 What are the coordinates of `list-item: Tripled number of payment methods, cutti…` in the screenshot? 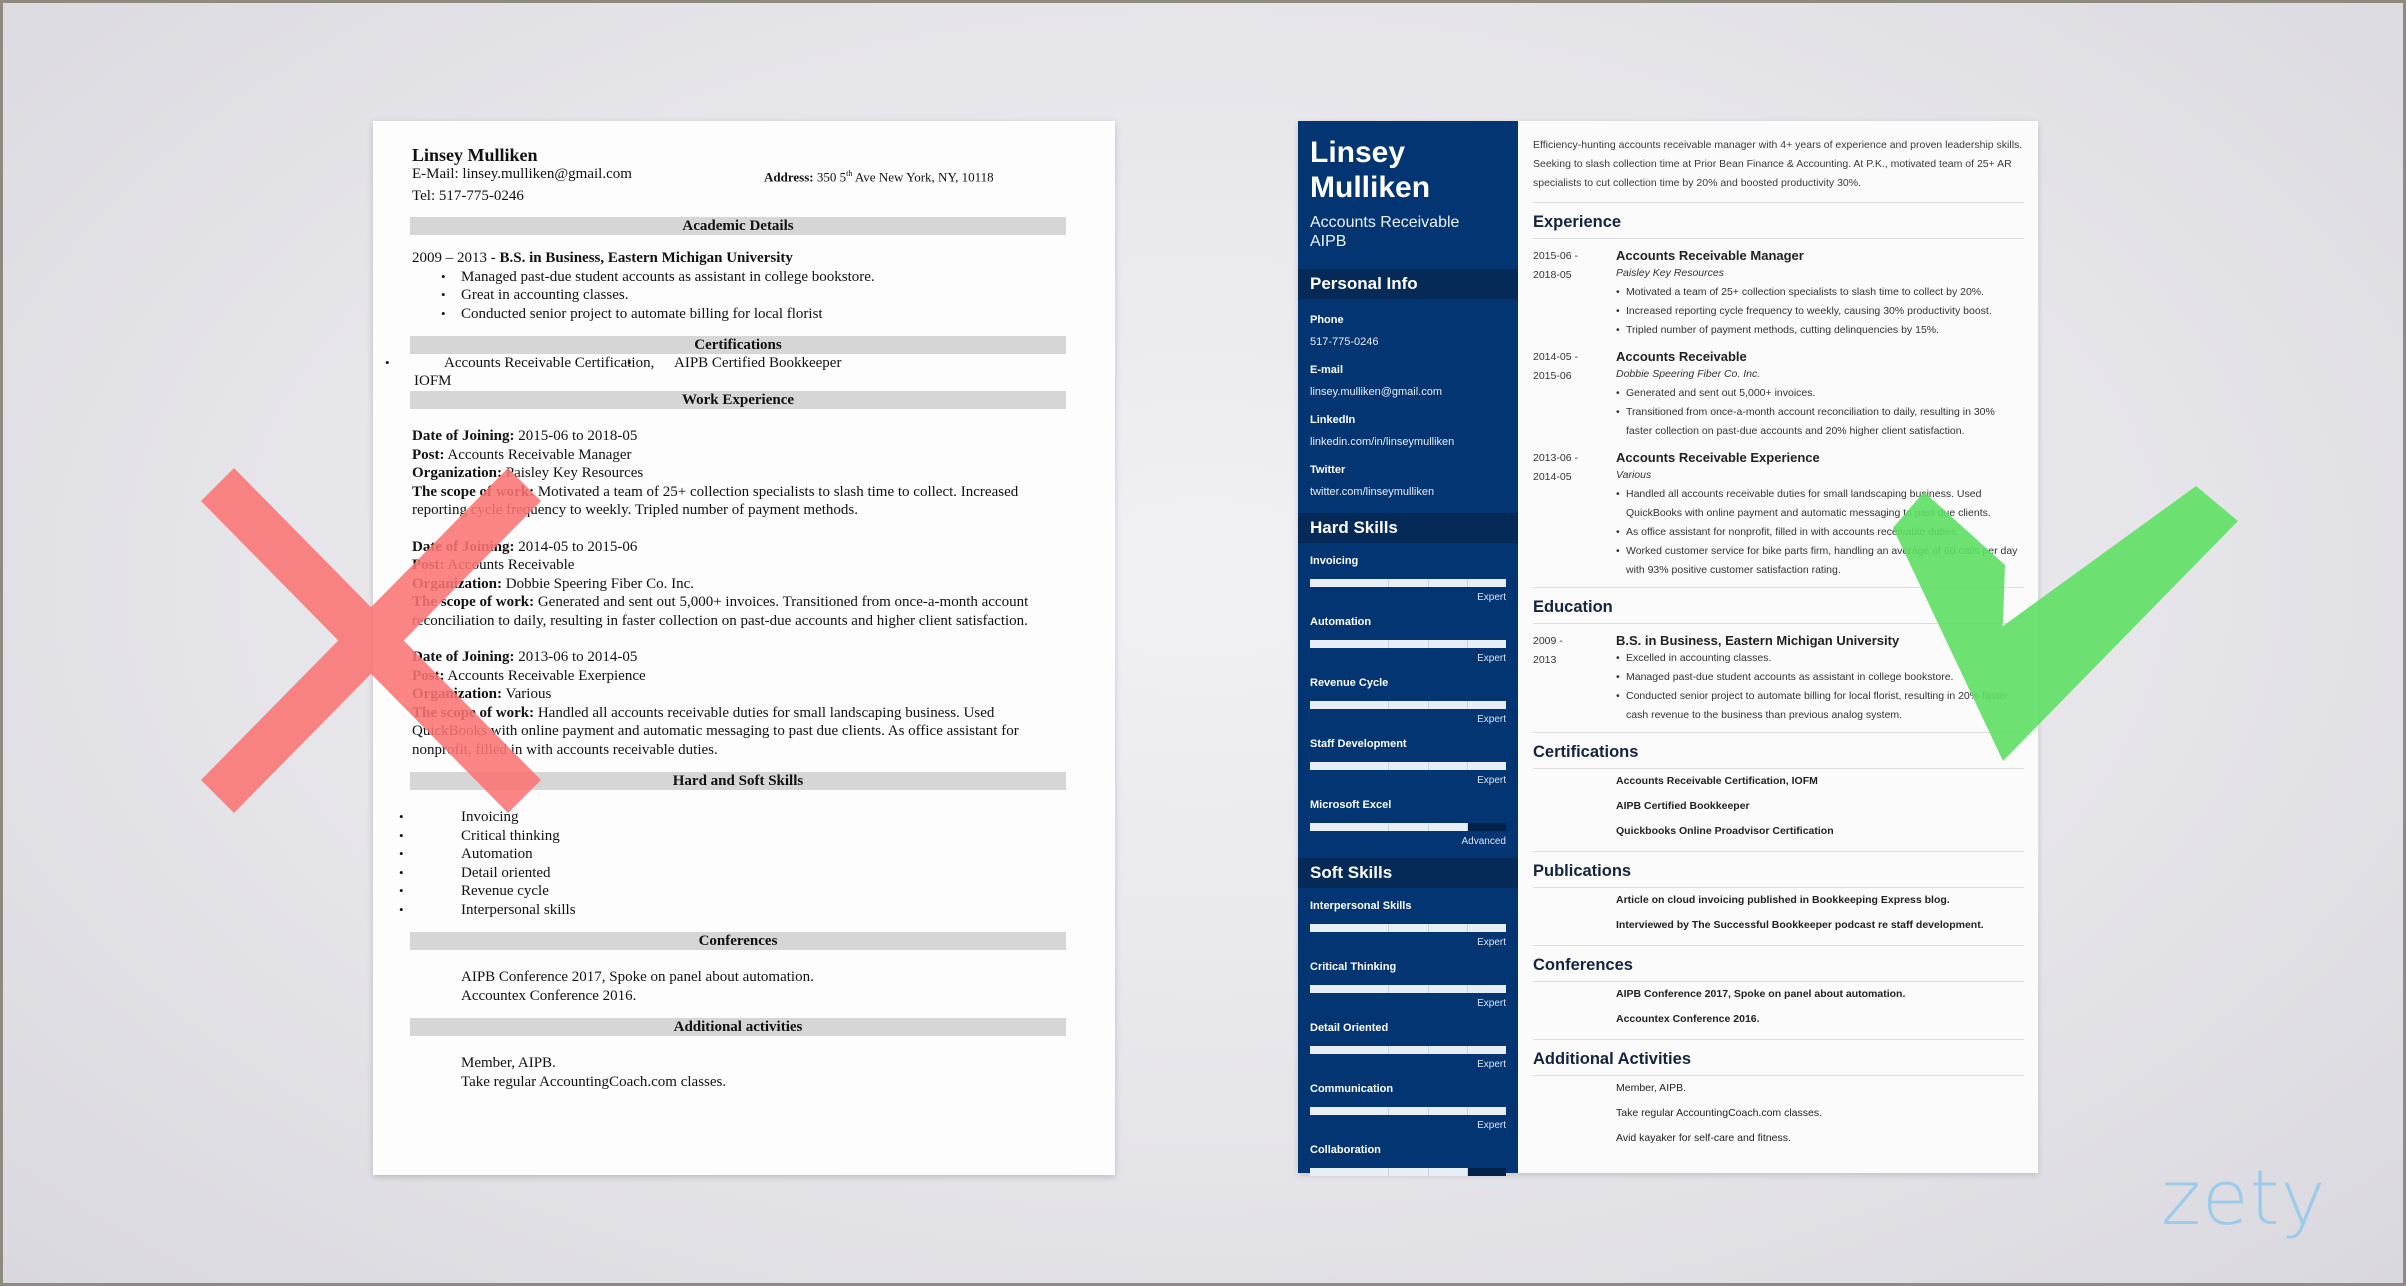 It's located at (1820, 330).